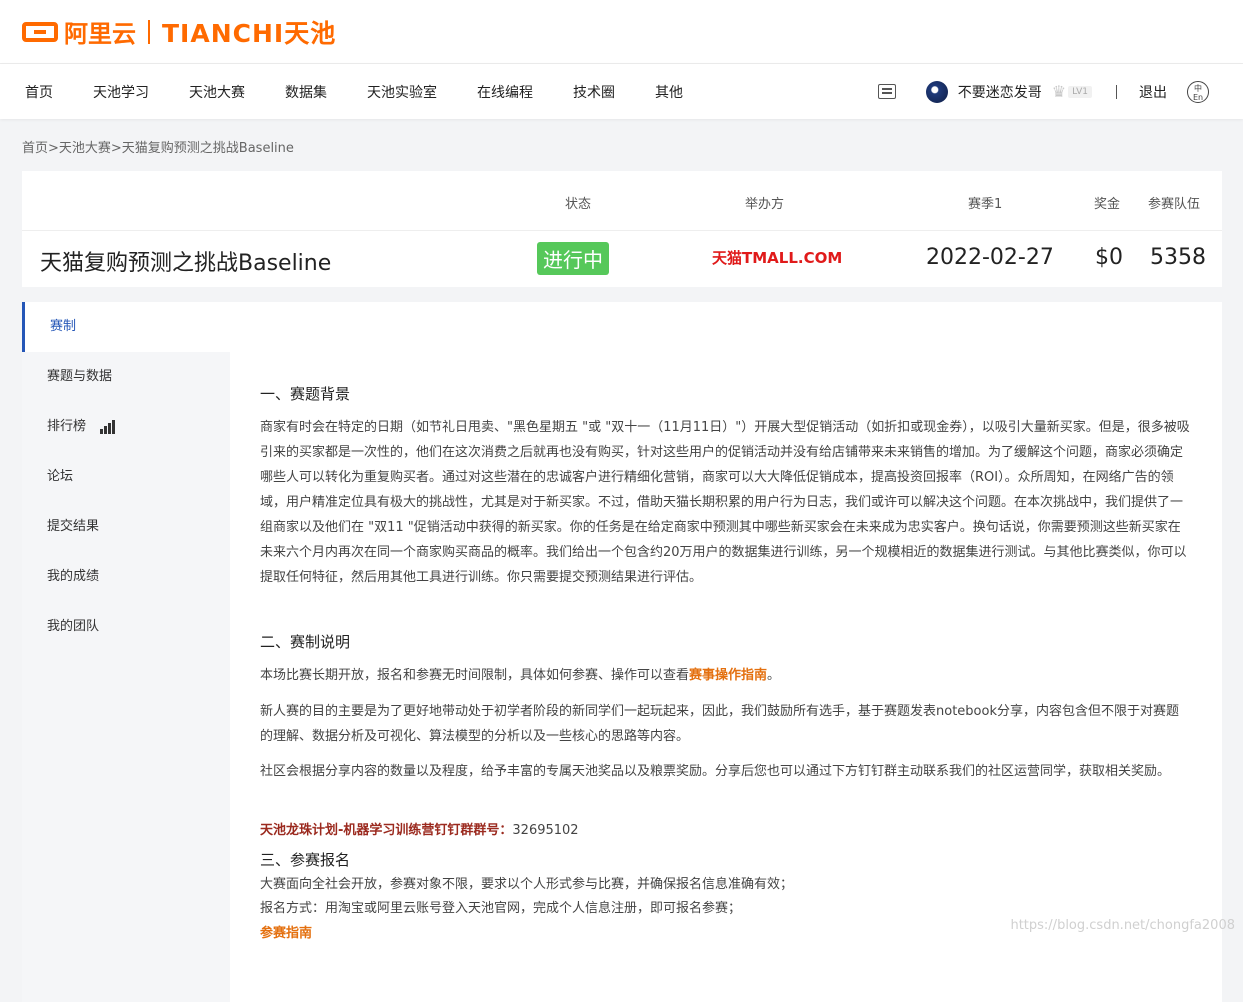  What do you see at coordinates (286, 933) in the screenshot?
I see `participation-guide-link: 参赛指南` at bounding box center [286, 933].